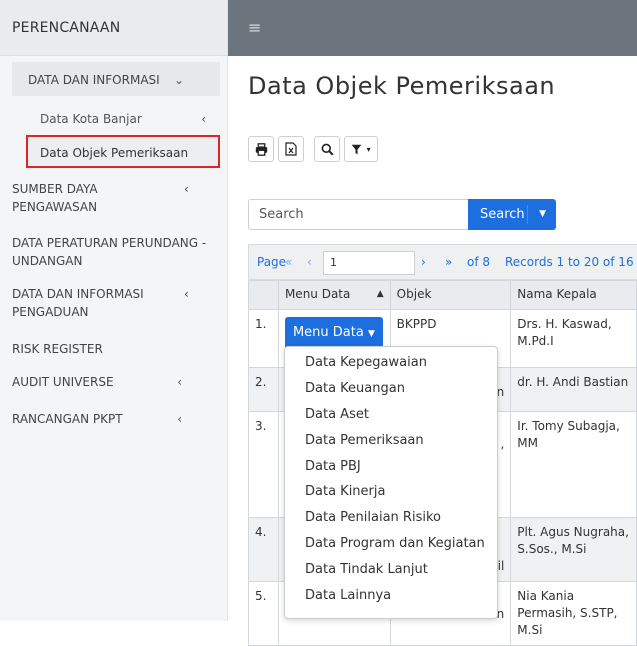  I want to click on sidebar-item-data-dan-informasi: DATA DAN INFORMASI ⌄, so click(116, 79).